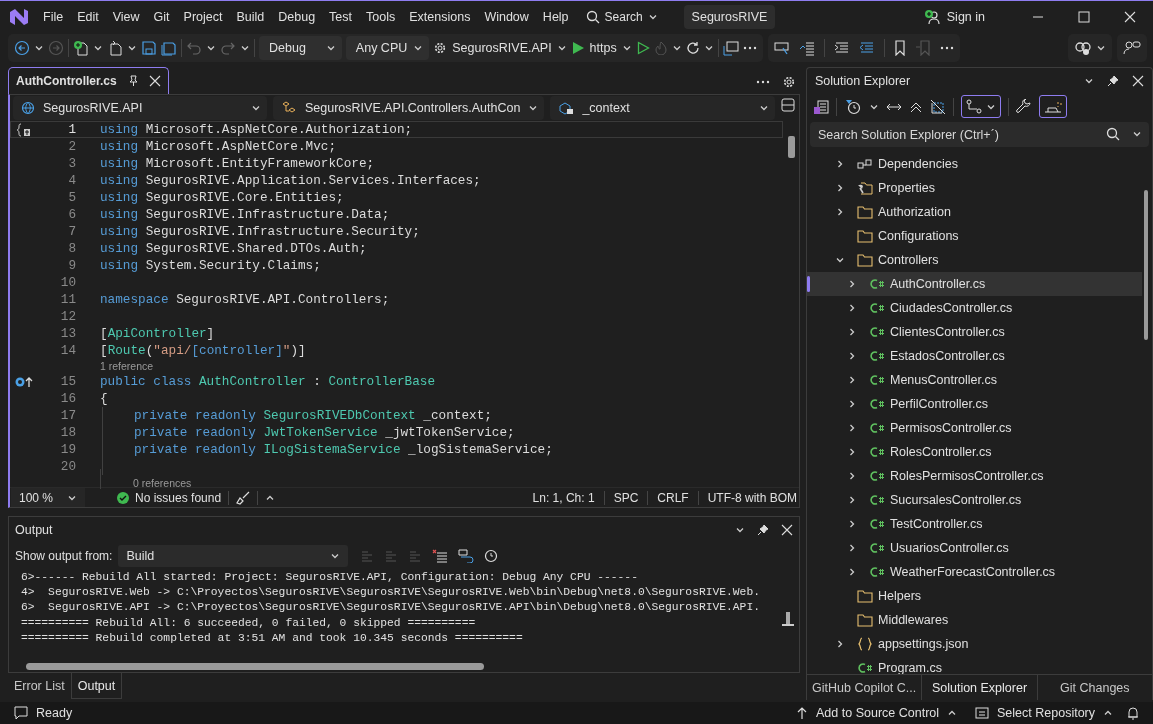  Describe the element at coordinates (781, 48) in the screenshot. I see `comment-icon` at that location.